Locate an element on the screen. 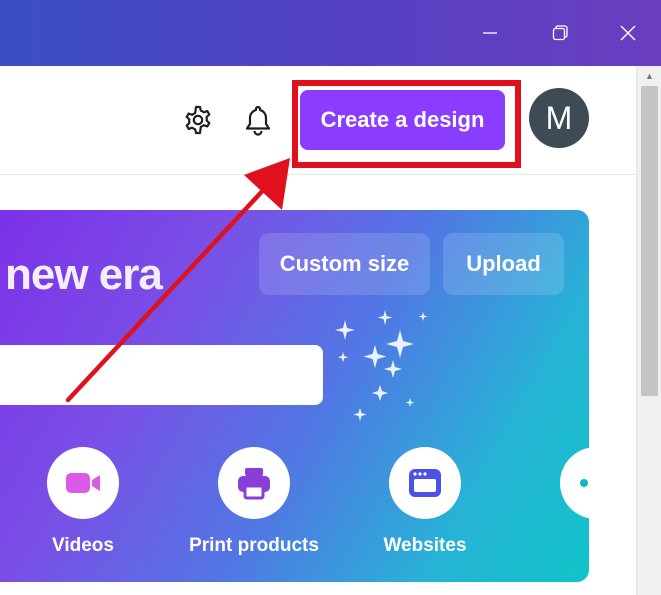 The image size is (661, 595). shortcut-websites: Websites is located at coordinates (425, 502).